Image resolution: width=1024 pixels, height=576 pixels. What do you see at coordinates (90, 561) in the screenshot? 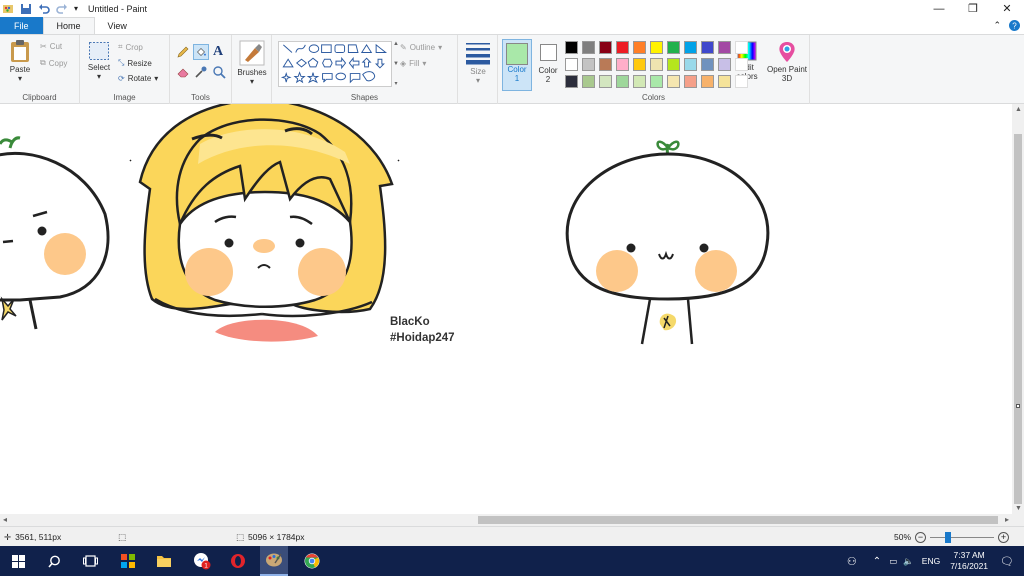
I see `task-view-button` at bounding box center [90, 561].